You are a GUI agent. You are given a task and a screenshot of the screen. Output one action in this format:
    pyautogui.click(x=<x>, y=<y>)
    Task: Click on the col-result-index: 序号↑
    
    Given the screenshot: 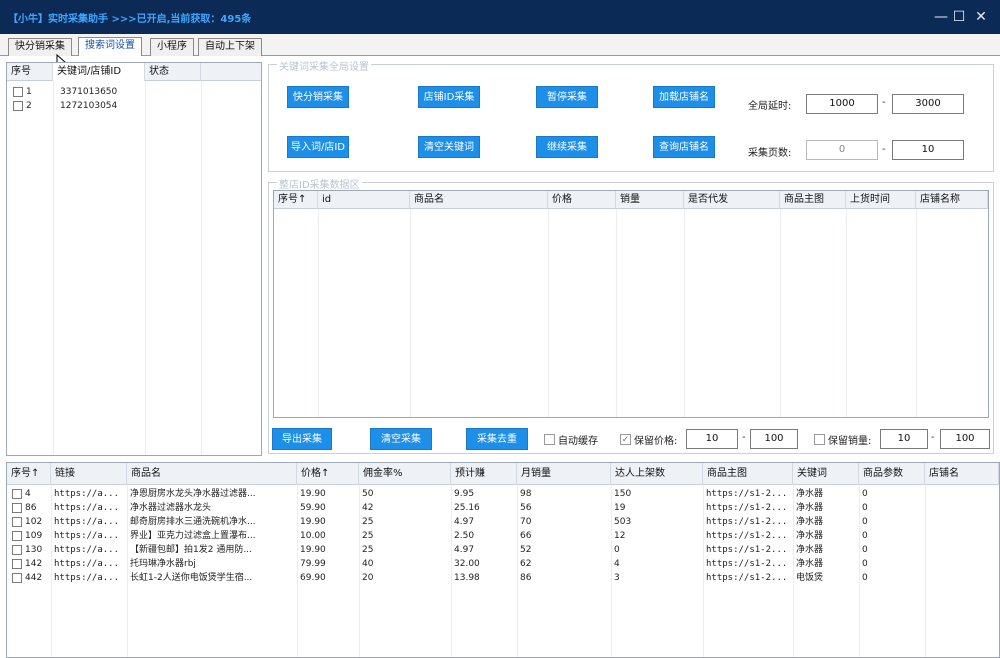 What is the action you would take?
    pyautogui.click(x=29, y=474)
    